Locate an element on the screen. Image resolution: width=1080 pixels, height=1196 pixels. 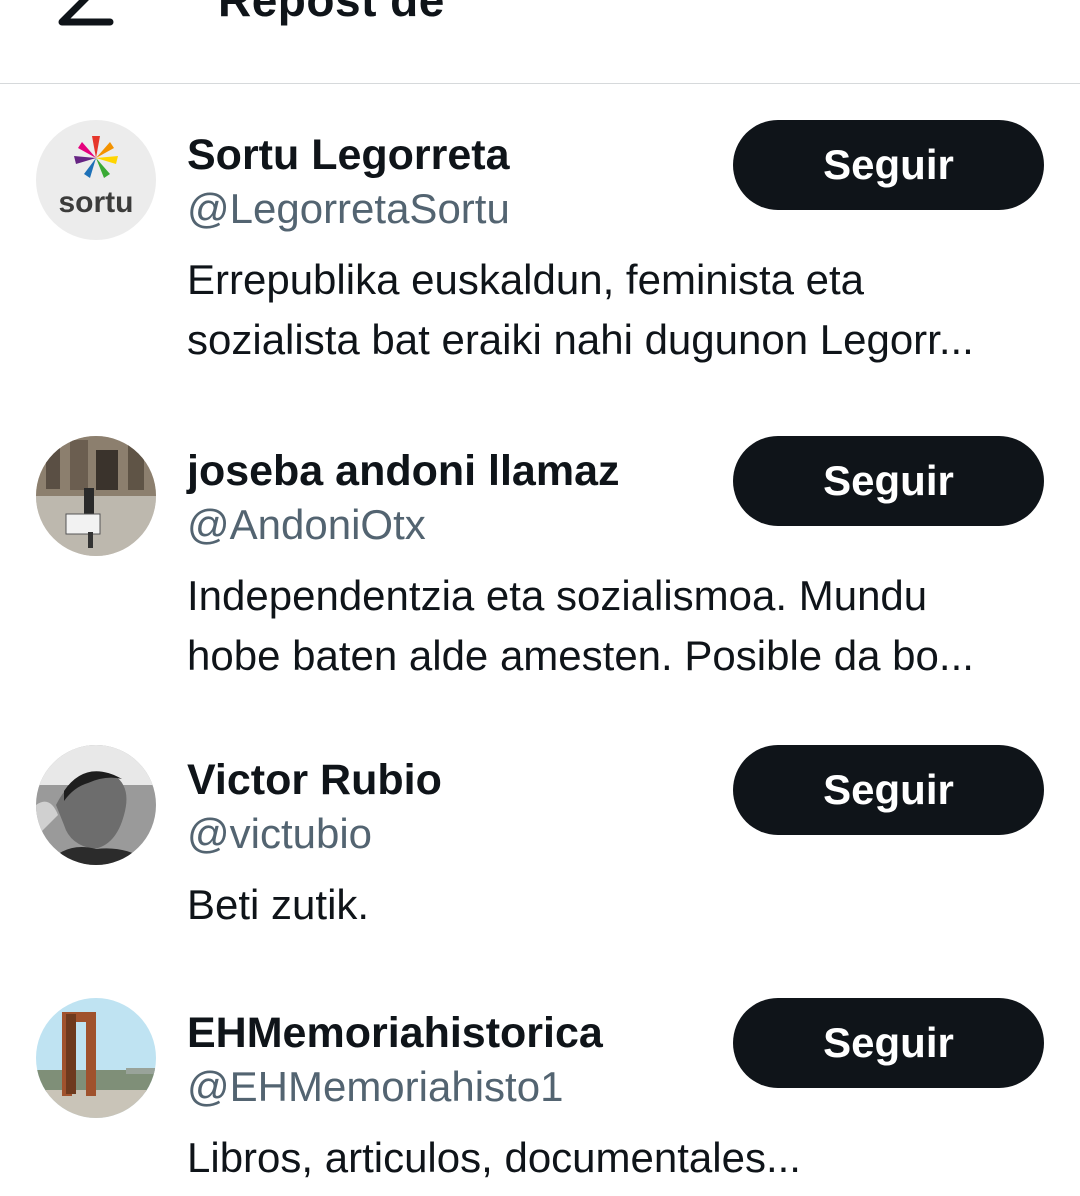
user-handle: @AndoniOtx is located at coordinates (306, 524).